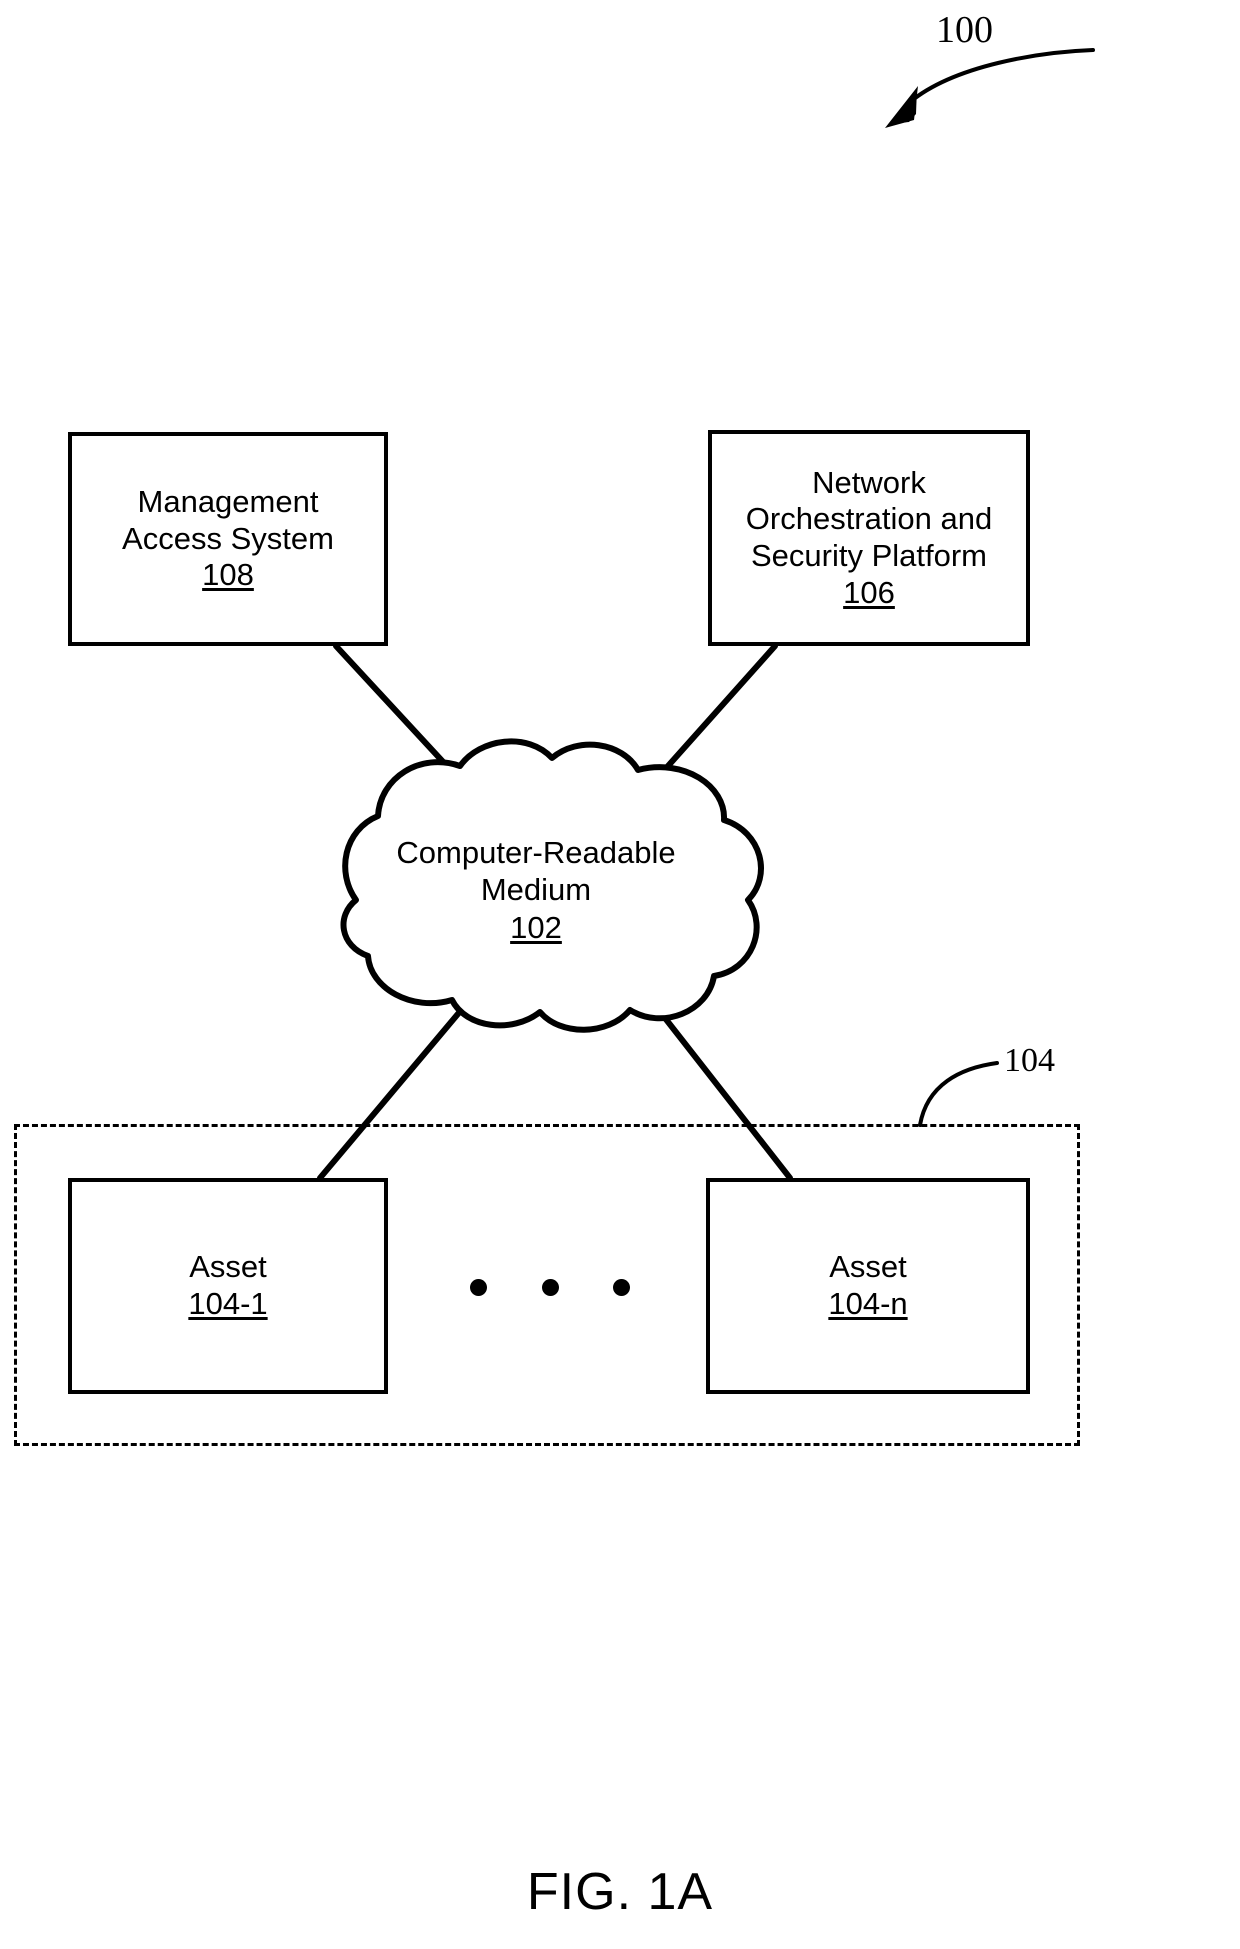 Image resolution: width=1240 pixels, height=1949 pixels. I want to click on node-asset-first: Asset 104-1, so click(228, 1286).